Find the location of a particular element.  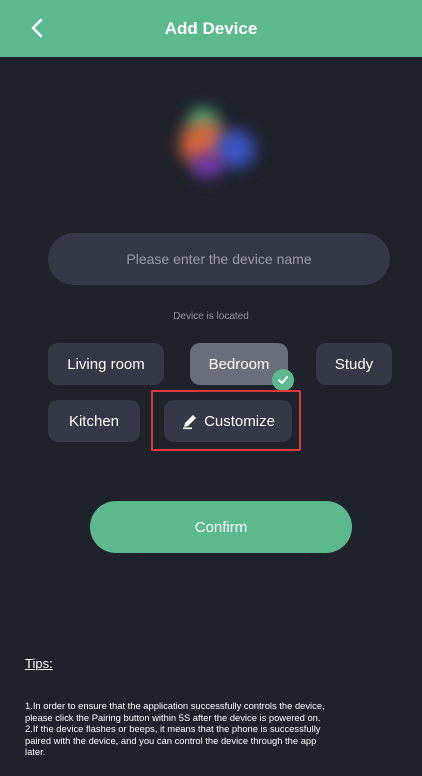

header-bar: Add Device is located at coordinates (211, 28).